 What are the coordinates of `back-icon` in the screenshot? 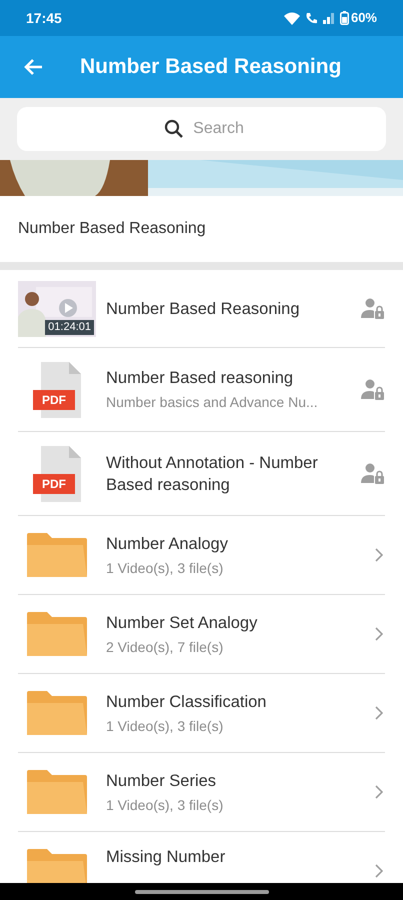 It's located at (33, 67).